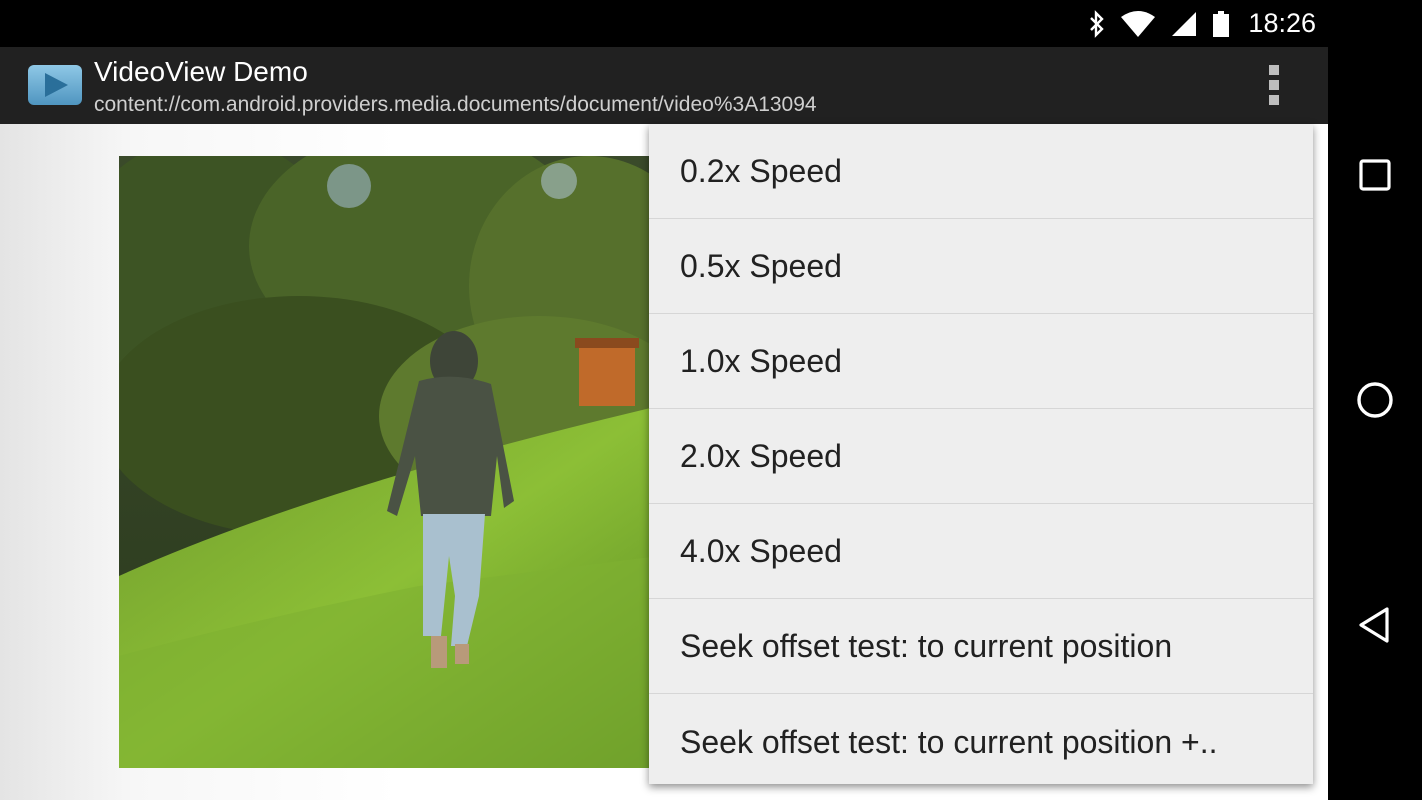 This screenshot has height=800, width=1422. I want to click on back-icon, so click(1375, 625).